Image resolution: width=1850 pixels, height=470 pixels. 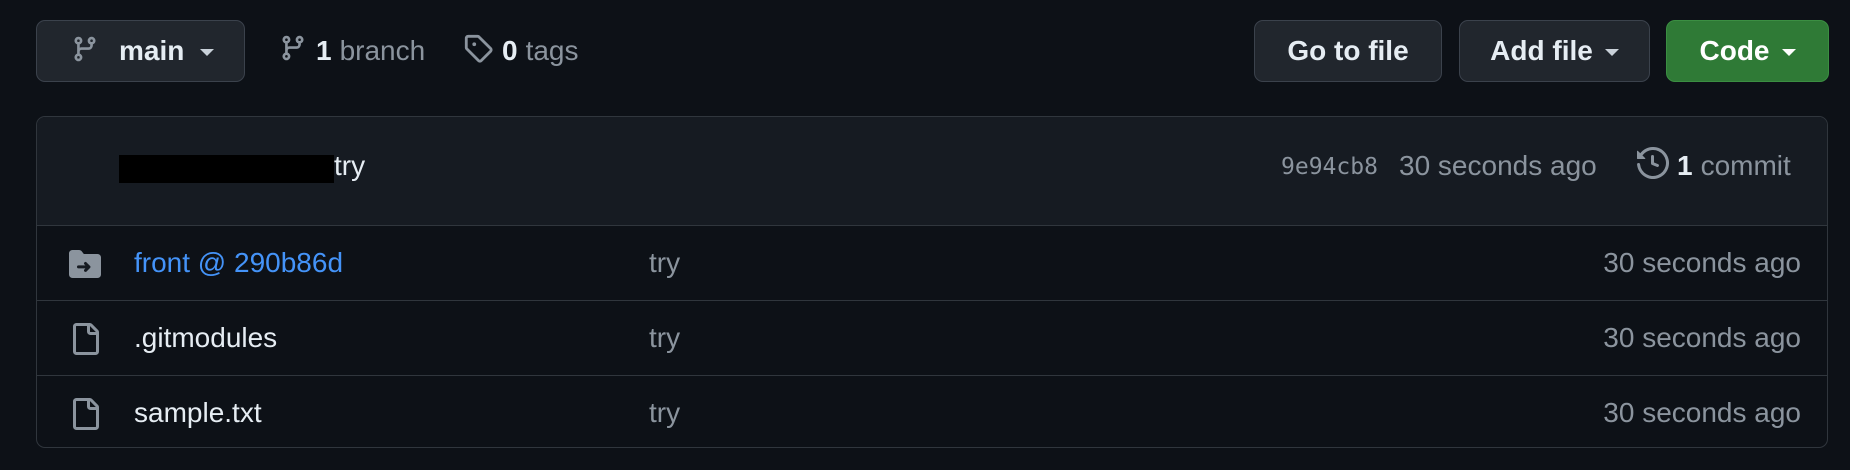 I want to click on go-to-file-button: Go to file, so click(x=1348, y=51).